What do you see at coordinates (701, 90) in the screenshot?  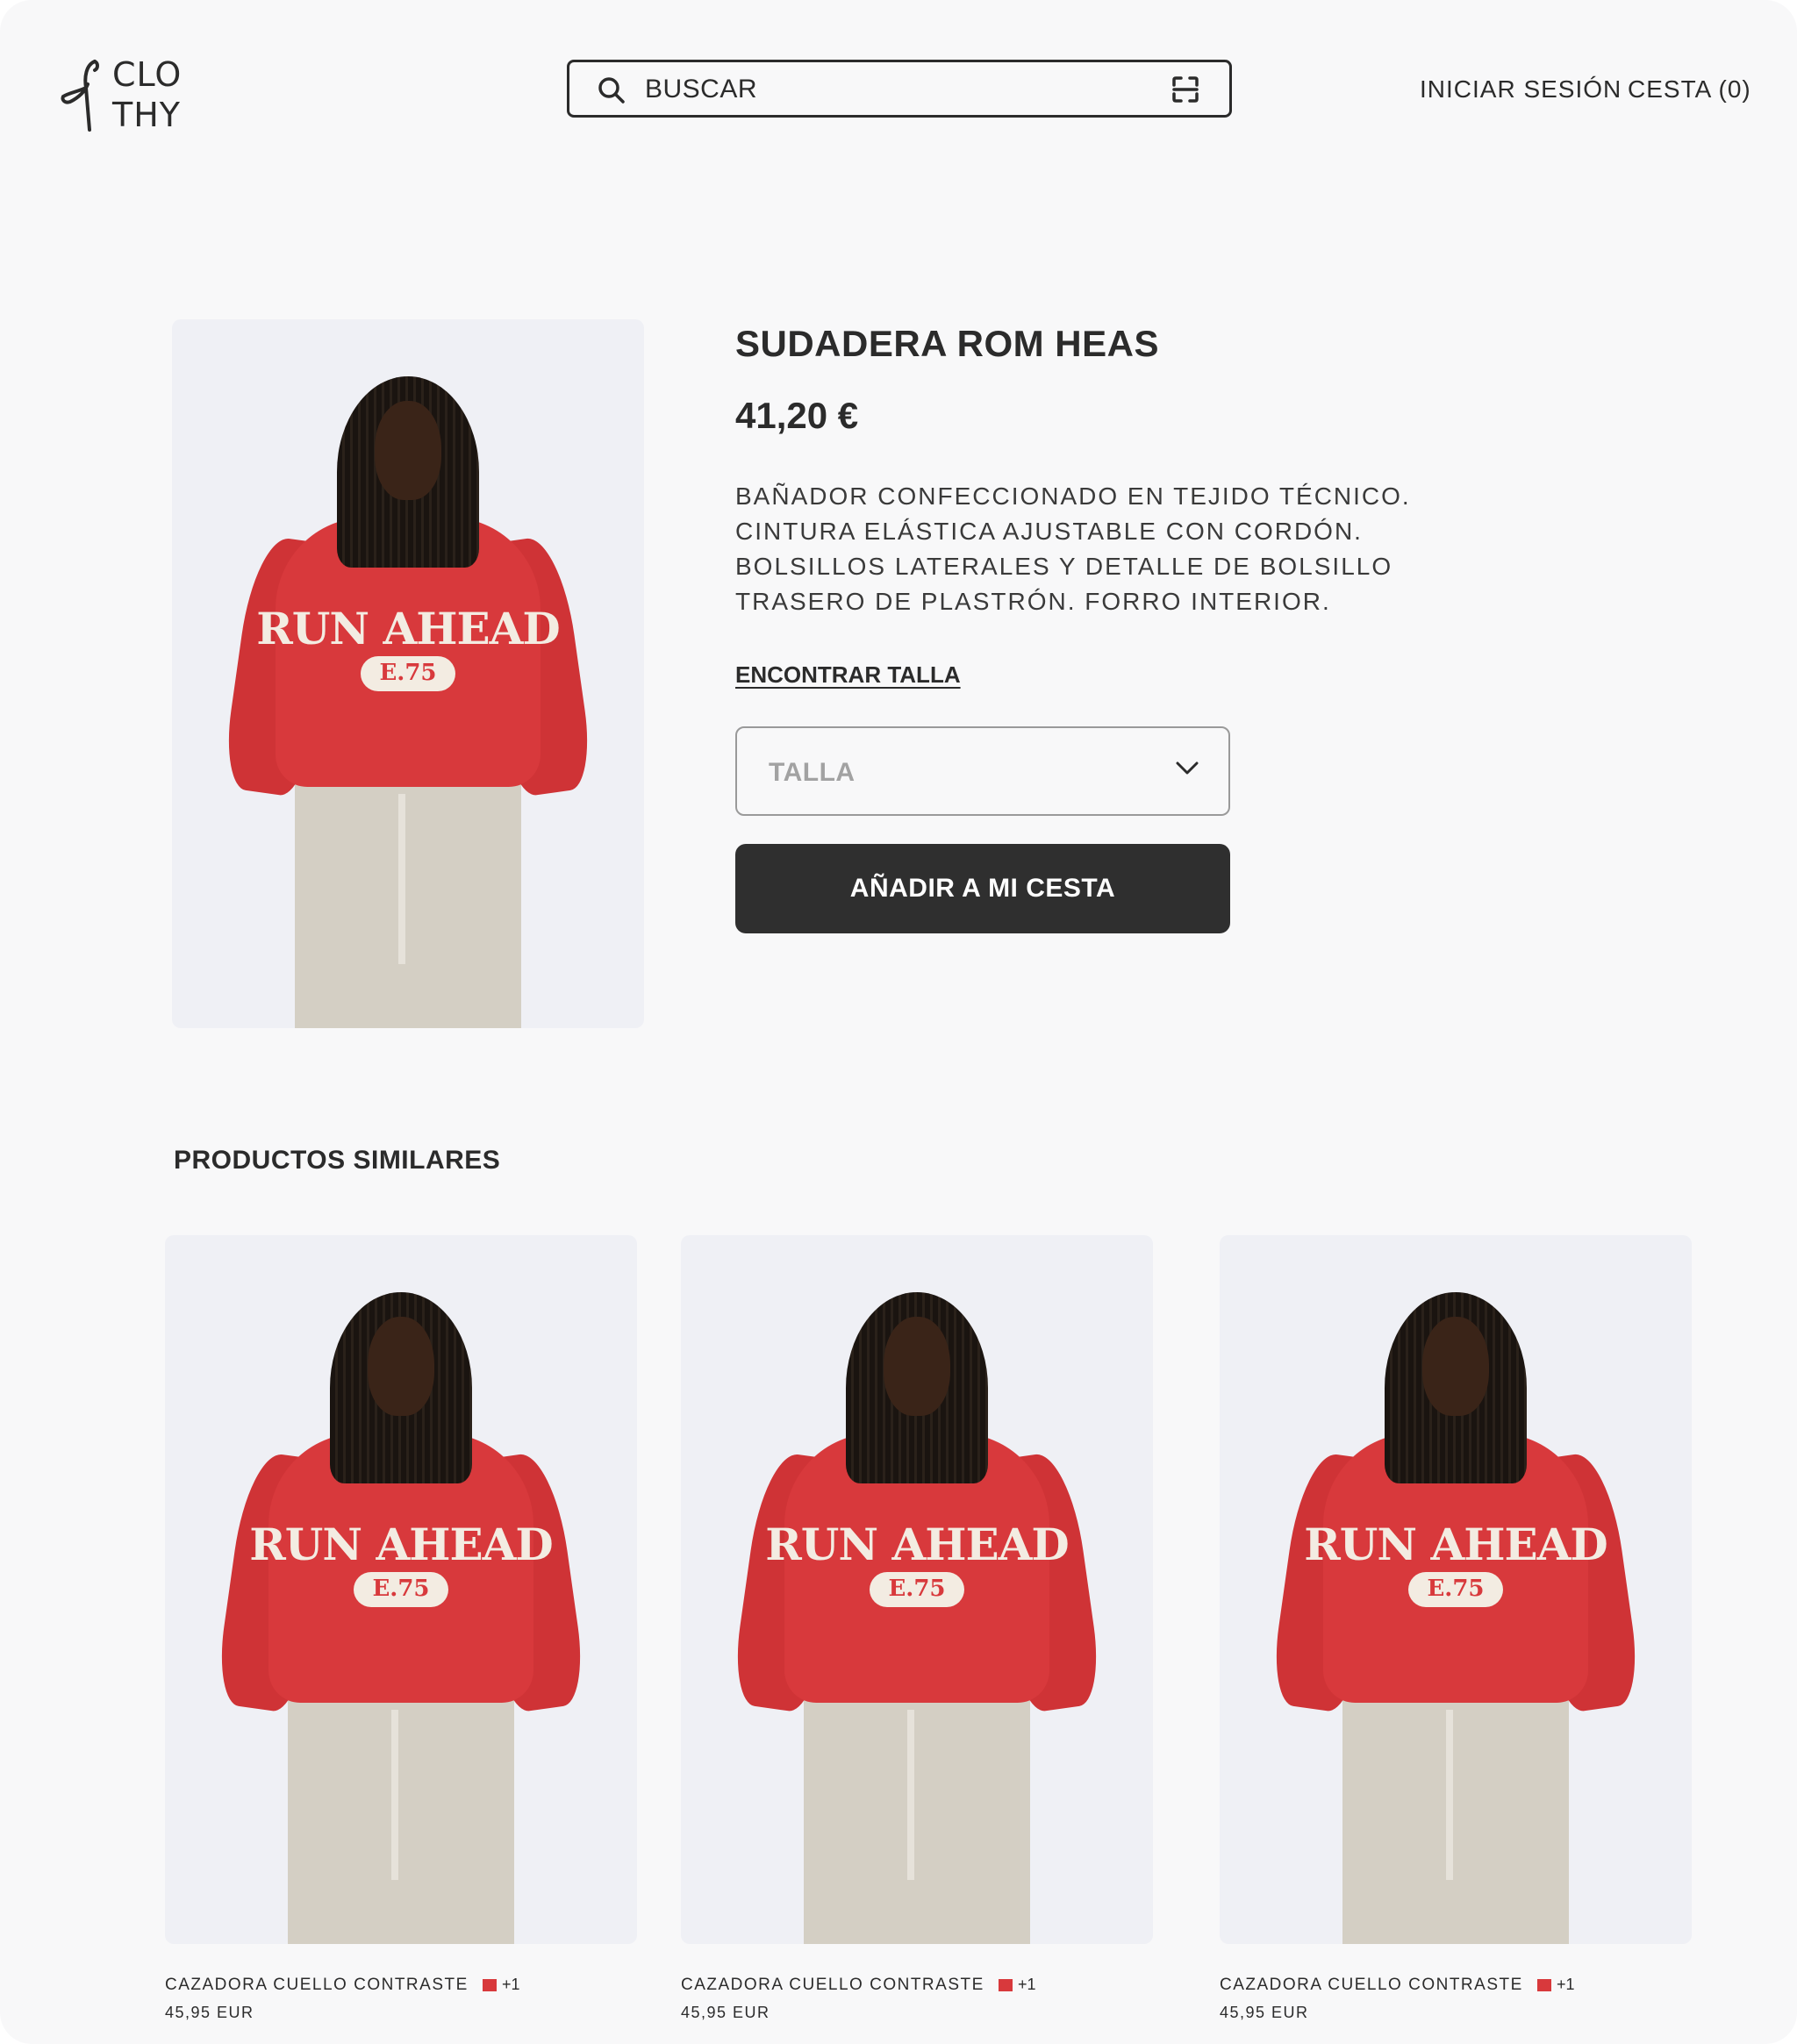 I see `search-input: BUSCAR` at bounding box center [701, 90].